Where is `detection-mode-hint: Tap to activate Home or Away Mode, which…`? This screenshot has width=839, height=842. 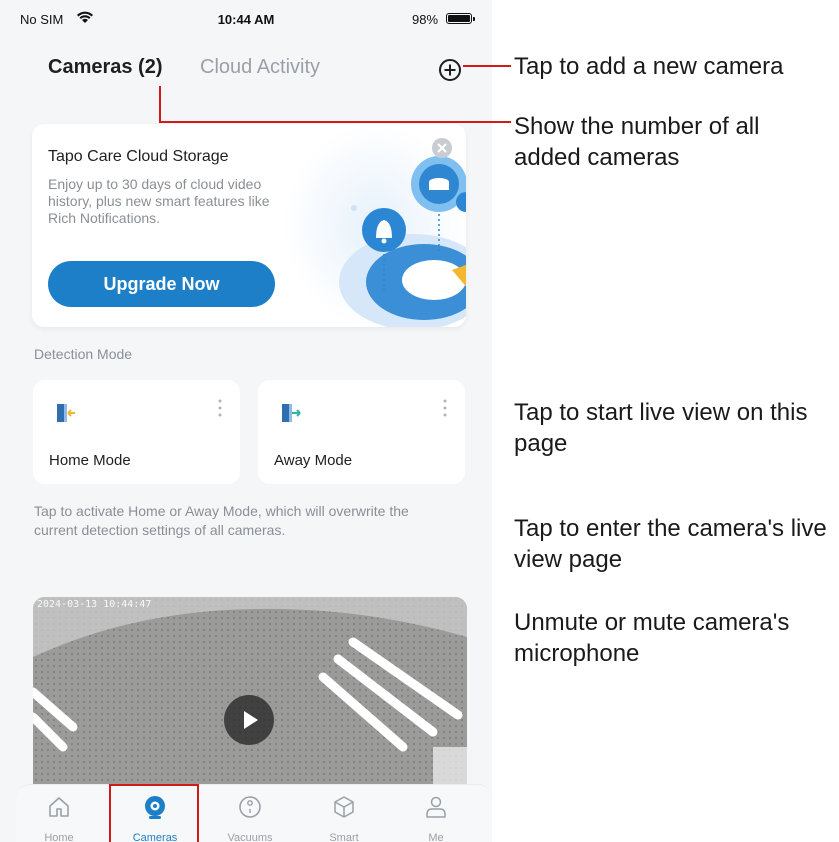
detection-mode-hint: Tap to activate Home or Away Mode, which… is located at coordinates (221, 520).